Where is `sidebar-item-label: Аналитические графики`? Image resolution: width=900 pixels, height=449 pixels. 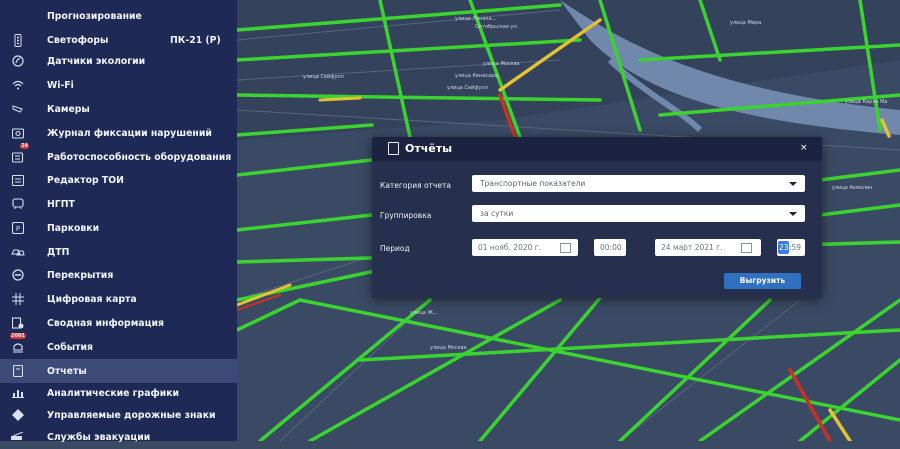
sidebar-item-label: Аналитические графики is located at coordinates (113, 393).